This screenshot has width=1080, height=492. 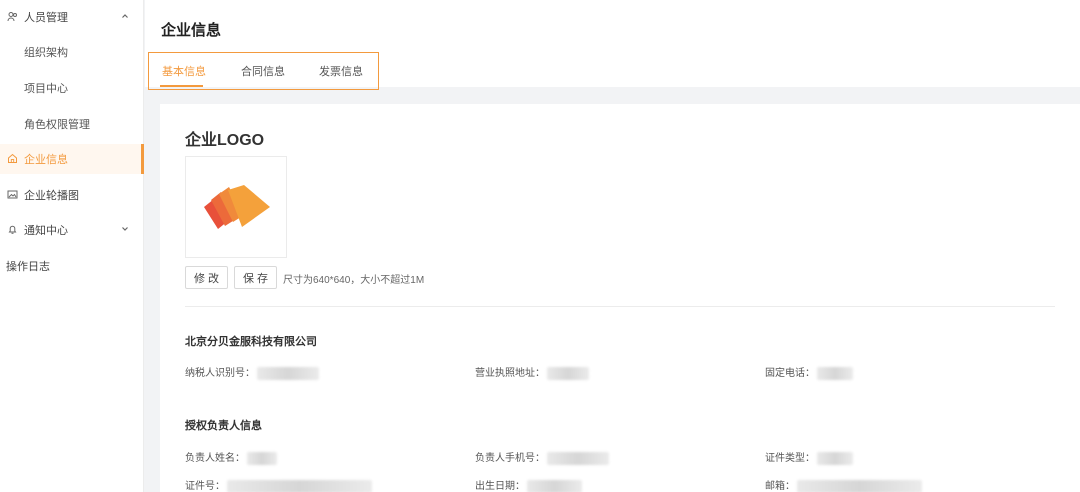 What do you see at coordinates (46, 231) in the screenshot?
I see `sidebar-item-label: 通知中心` at bounding box center [46, 231].